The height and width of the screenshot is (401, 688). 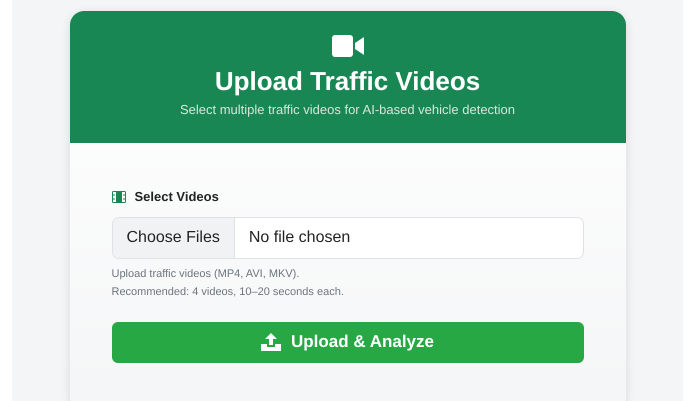 I want to click on field-label: Select Videos, so click(x=176, y=197).